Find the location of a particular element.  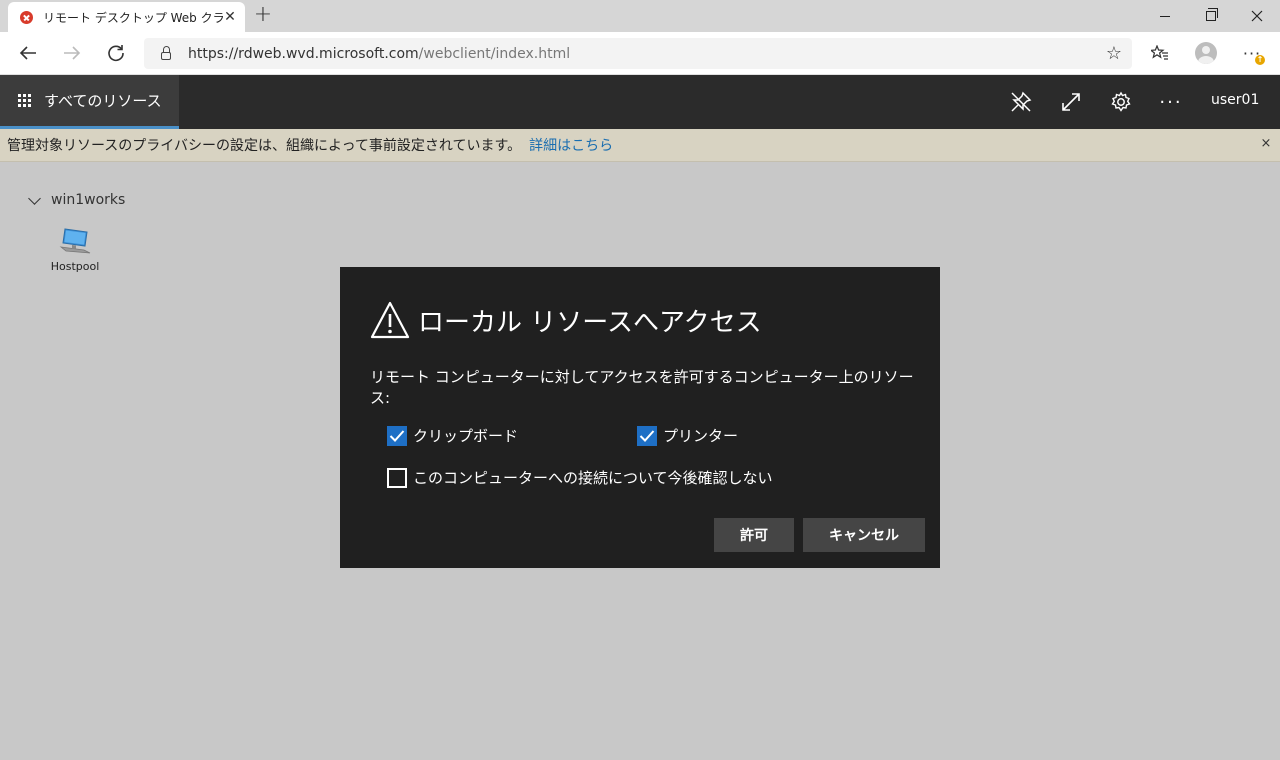

app-more-button: ··· is located at coordinates (1171, 102).